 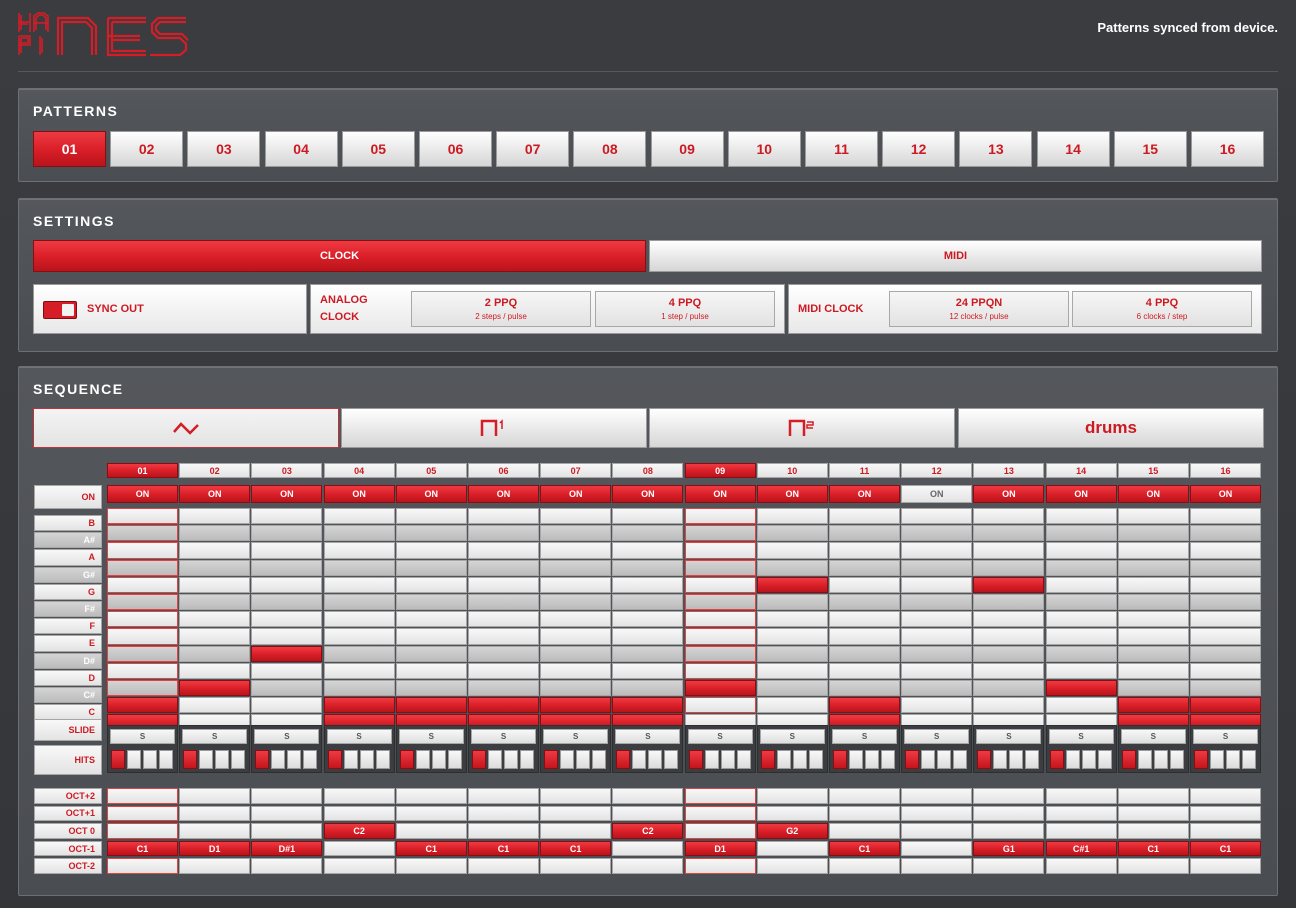 What do you see at coordinates (1162, 309) in the screenshot?
I see `midi-4ppq-button: 4 PPQ 6 clocks / step` at bounding box center [1162, 309].